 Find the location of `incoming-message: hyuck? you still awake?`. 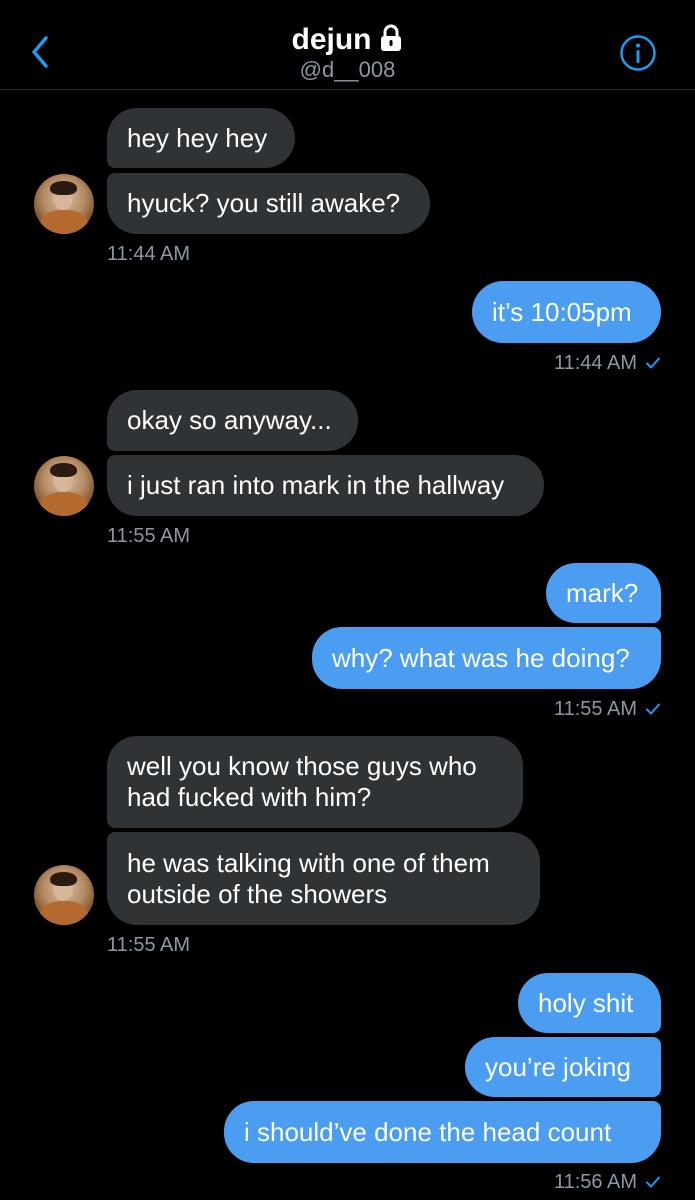

incoming-message: hyuck? you still awake? is located at coordinates (268, 203).